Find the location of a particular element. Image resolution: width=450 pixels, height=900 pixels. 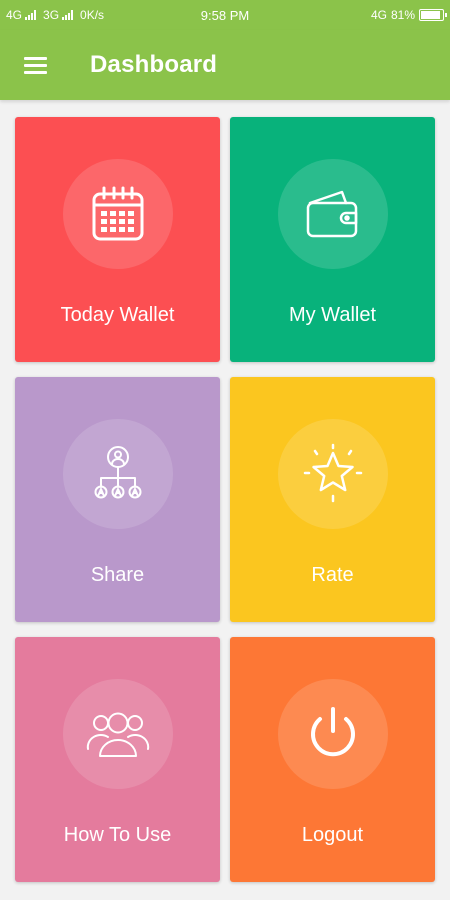

tile-label: How To Use is located at coordinates (117, 835).